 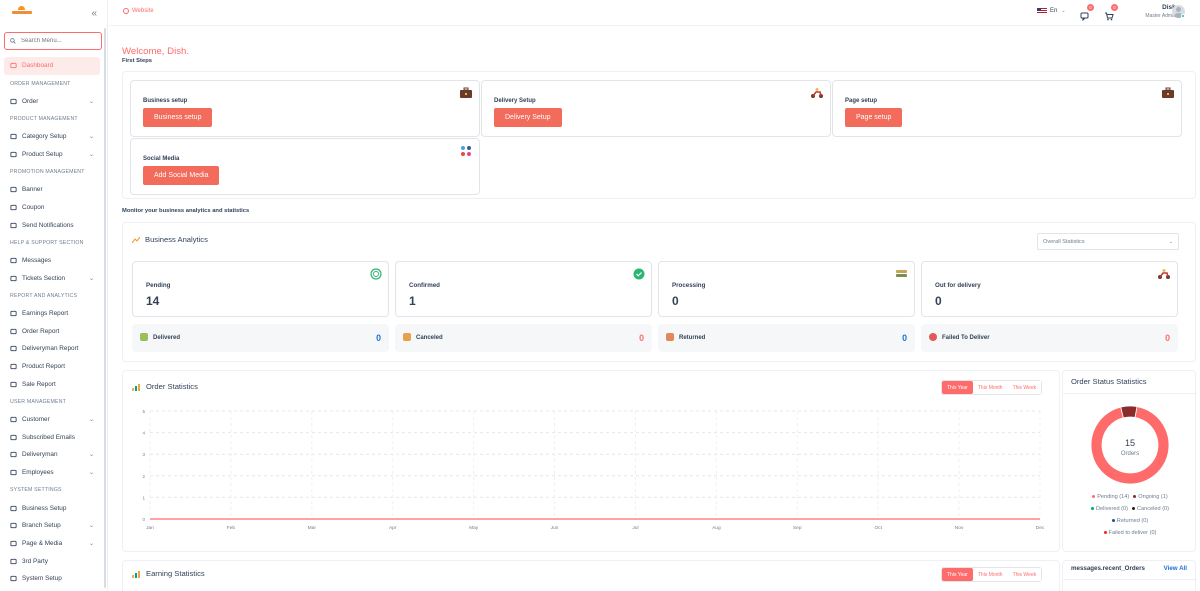 I want to click on view-all-link: View All, so click(x=1175, y=568).